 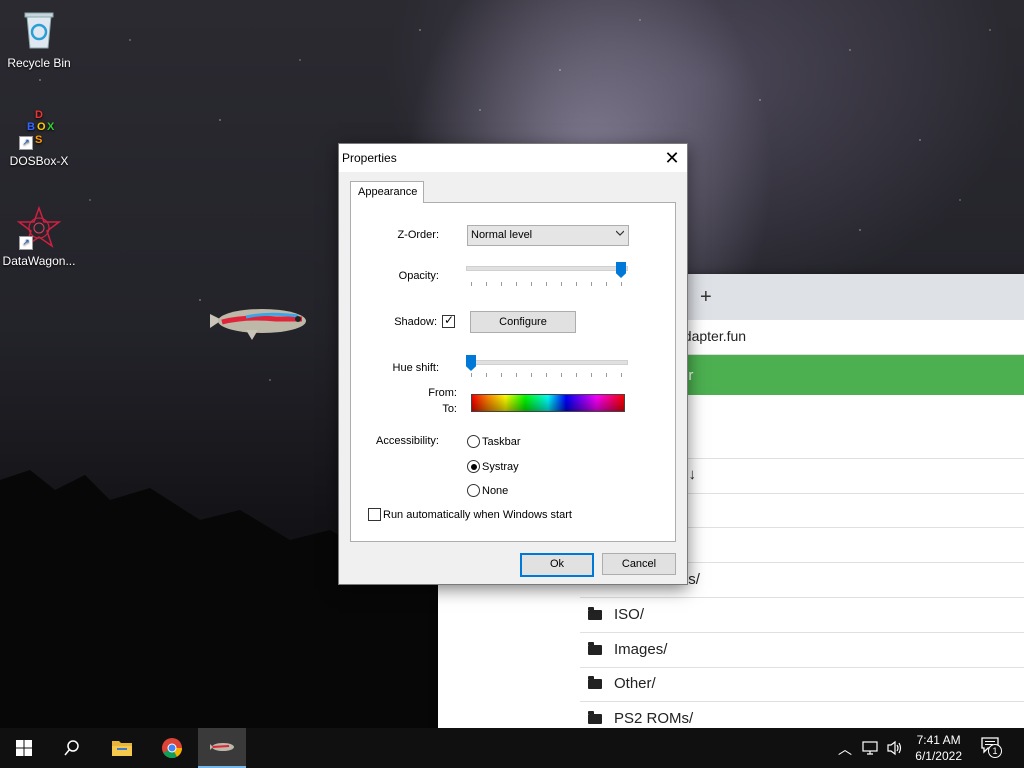 I want to click on autorun-label: Run automatically when Windows start, so click(x=477, y=515).